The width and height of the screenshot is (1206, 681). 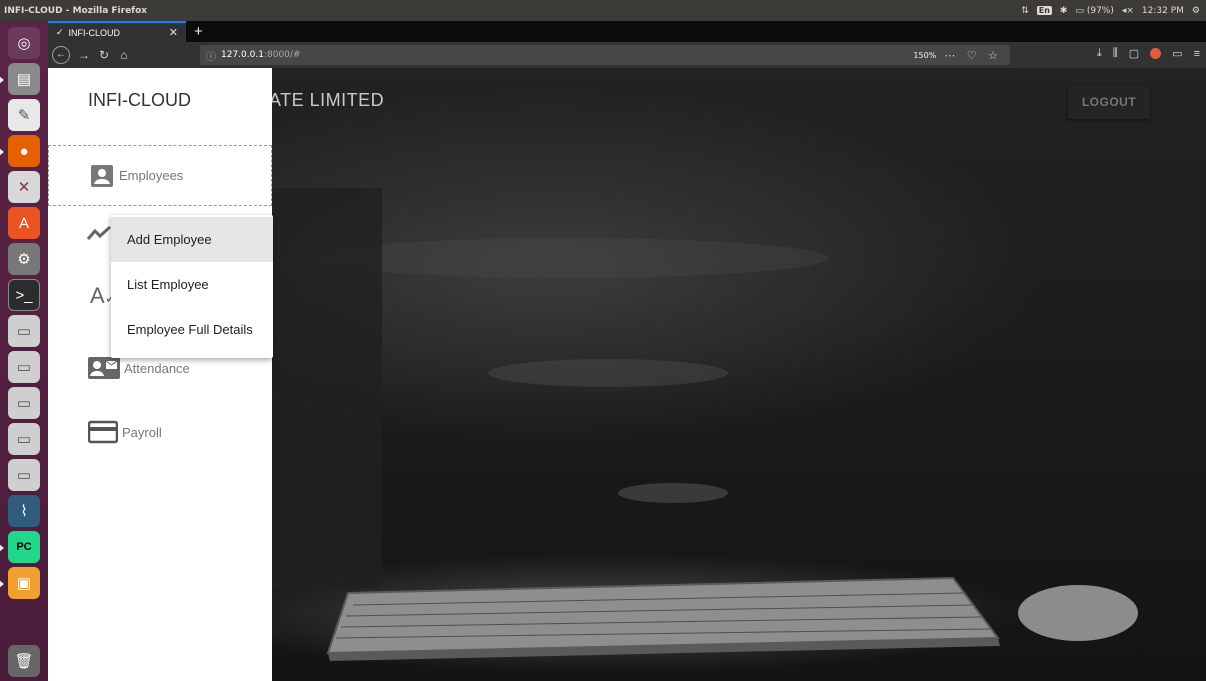 I want to click on library-icon: ⫼, so click(x=1115, y=53).